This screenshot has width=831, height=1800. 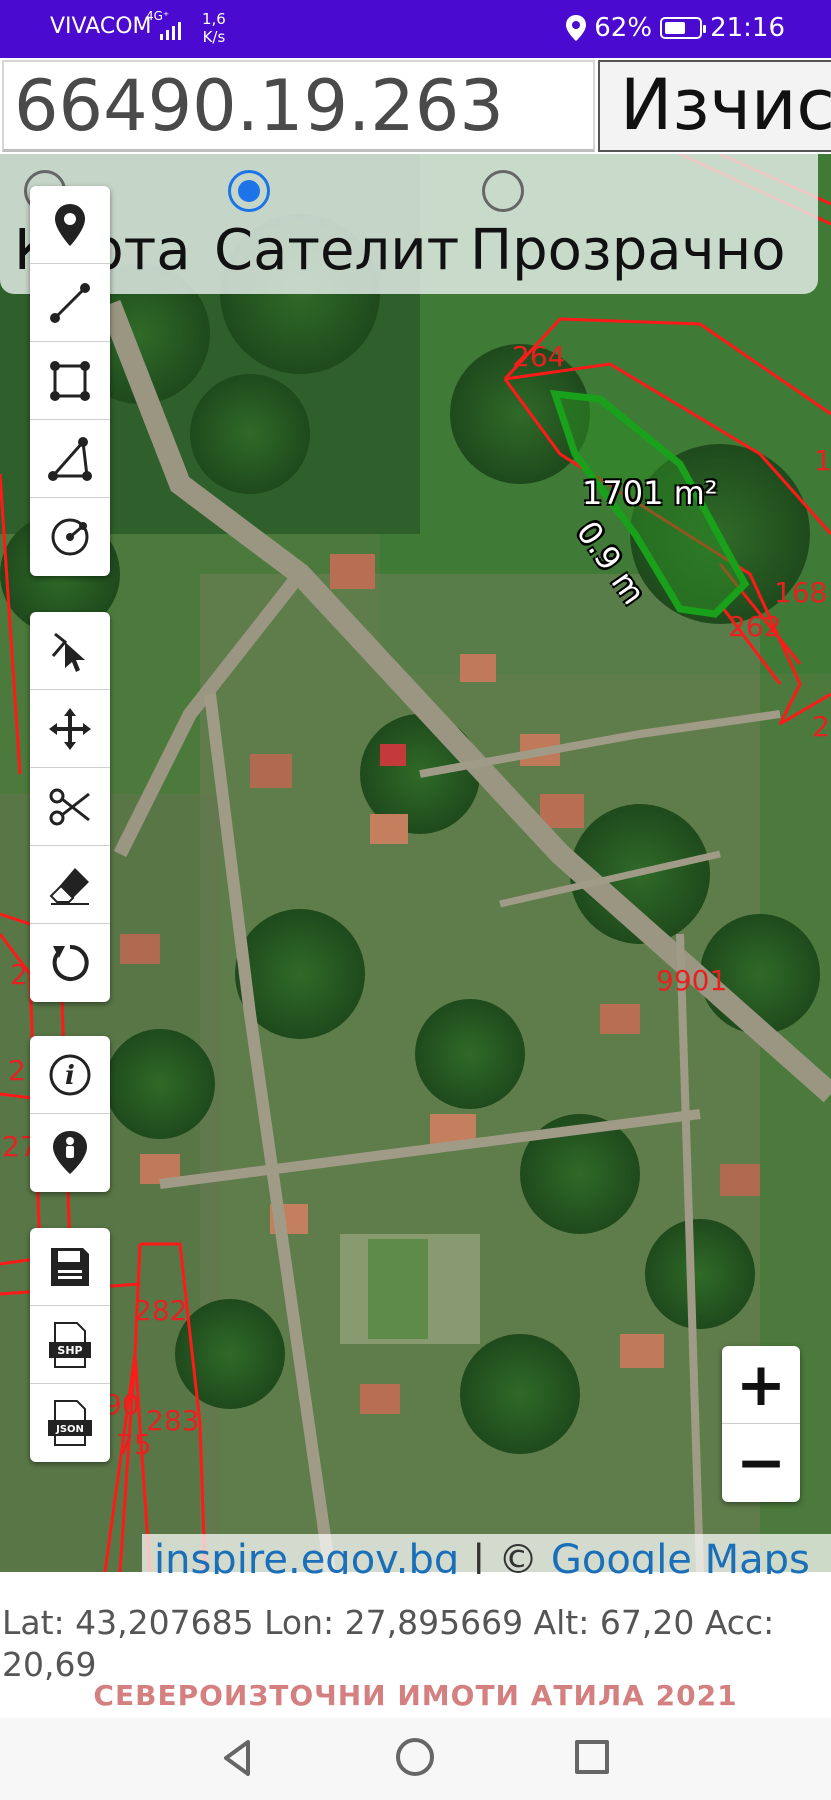 I want to click on select-pointer-icon, so click(x=68, y=652).